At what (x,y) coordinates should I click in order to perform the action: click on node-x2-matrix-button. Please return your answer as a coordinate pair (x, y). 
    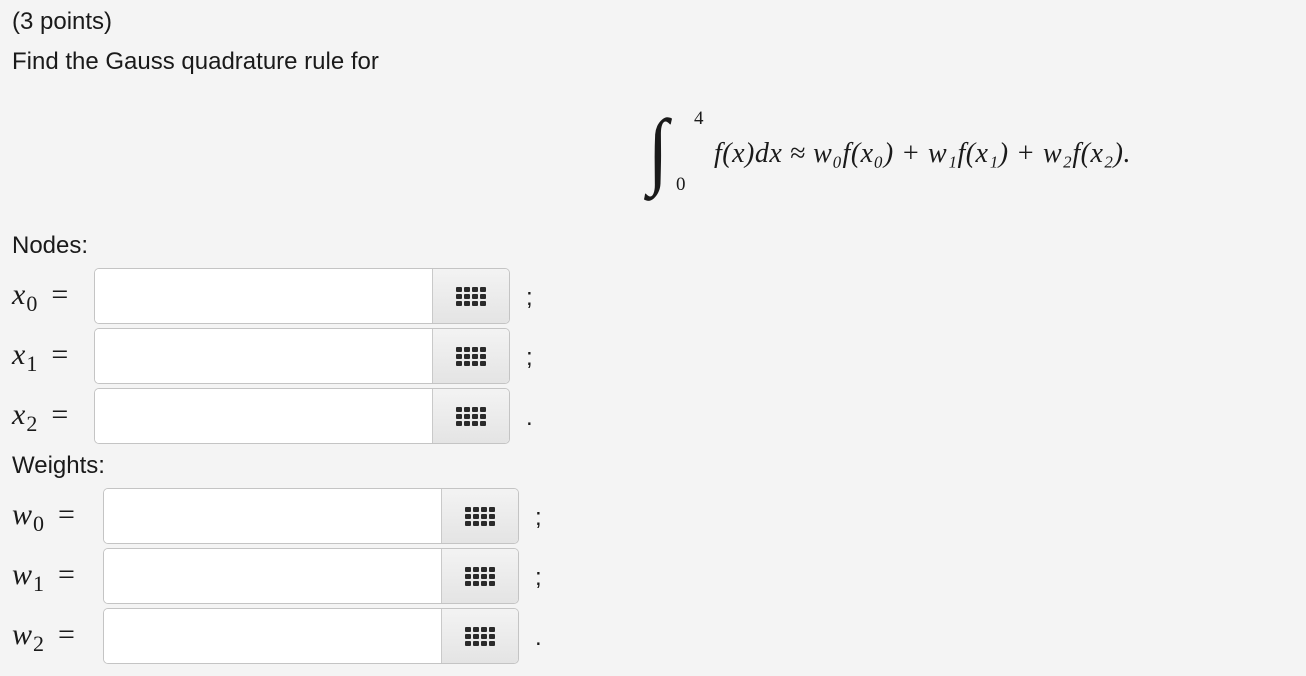
    Looking at the image, I should click on (470, 416).